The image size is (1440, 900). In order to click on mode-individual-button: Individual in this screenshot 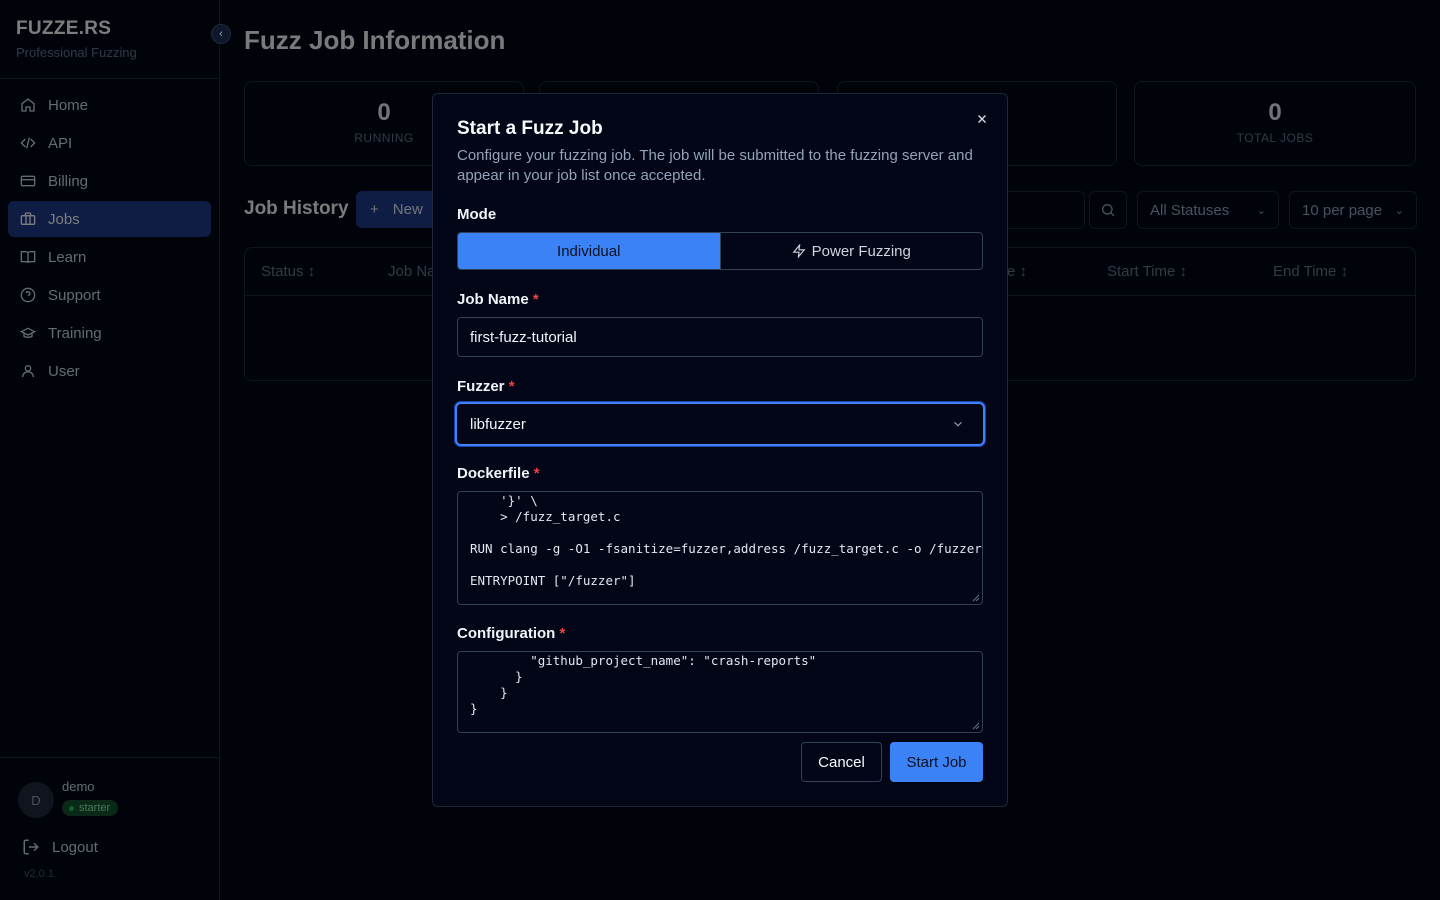, I will do `click(589, 251)`.